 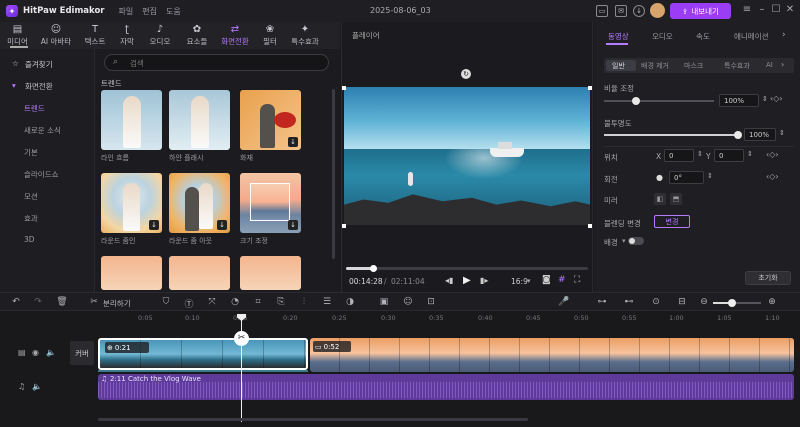 I want to click on favorites-item: 즐겨찾기, so click(x=39, y=64).